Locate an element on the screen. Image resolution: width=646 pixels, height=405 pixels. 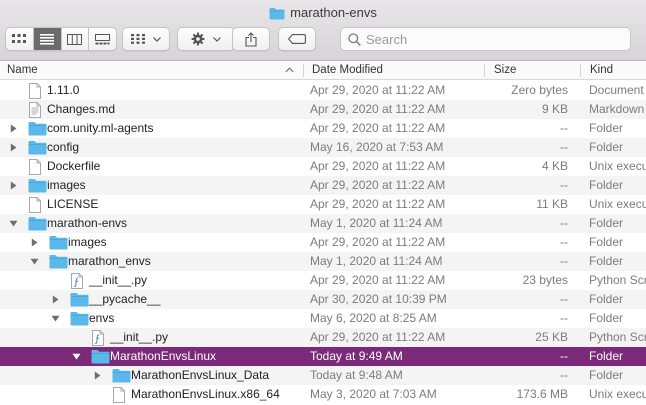
icon-view-button is located at coordinates (20, 39).